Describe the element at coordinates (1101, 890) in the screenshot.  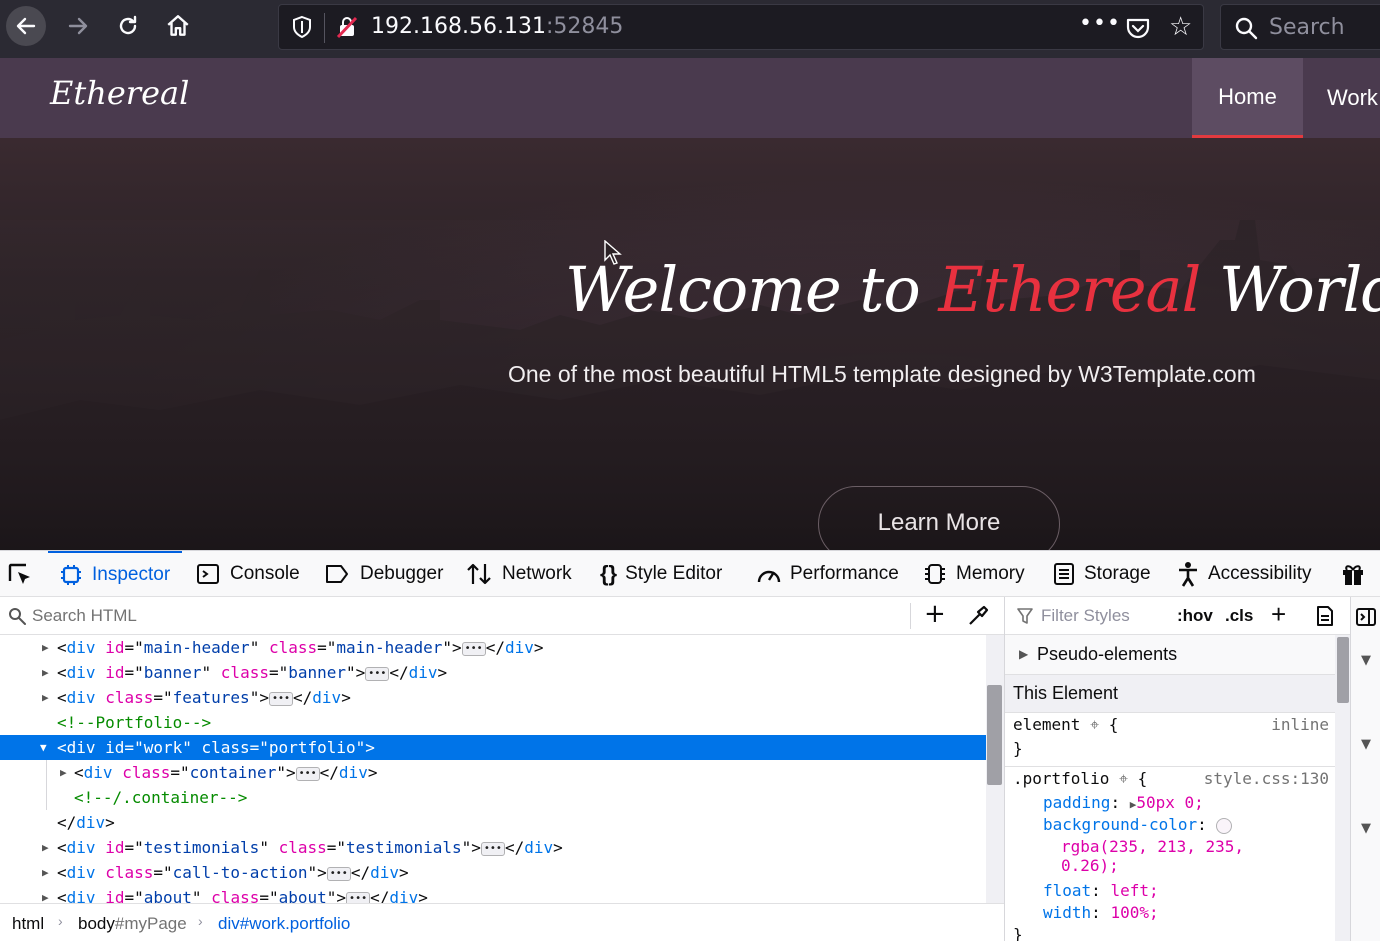
I see `declaration-float: float: left;` at that location.